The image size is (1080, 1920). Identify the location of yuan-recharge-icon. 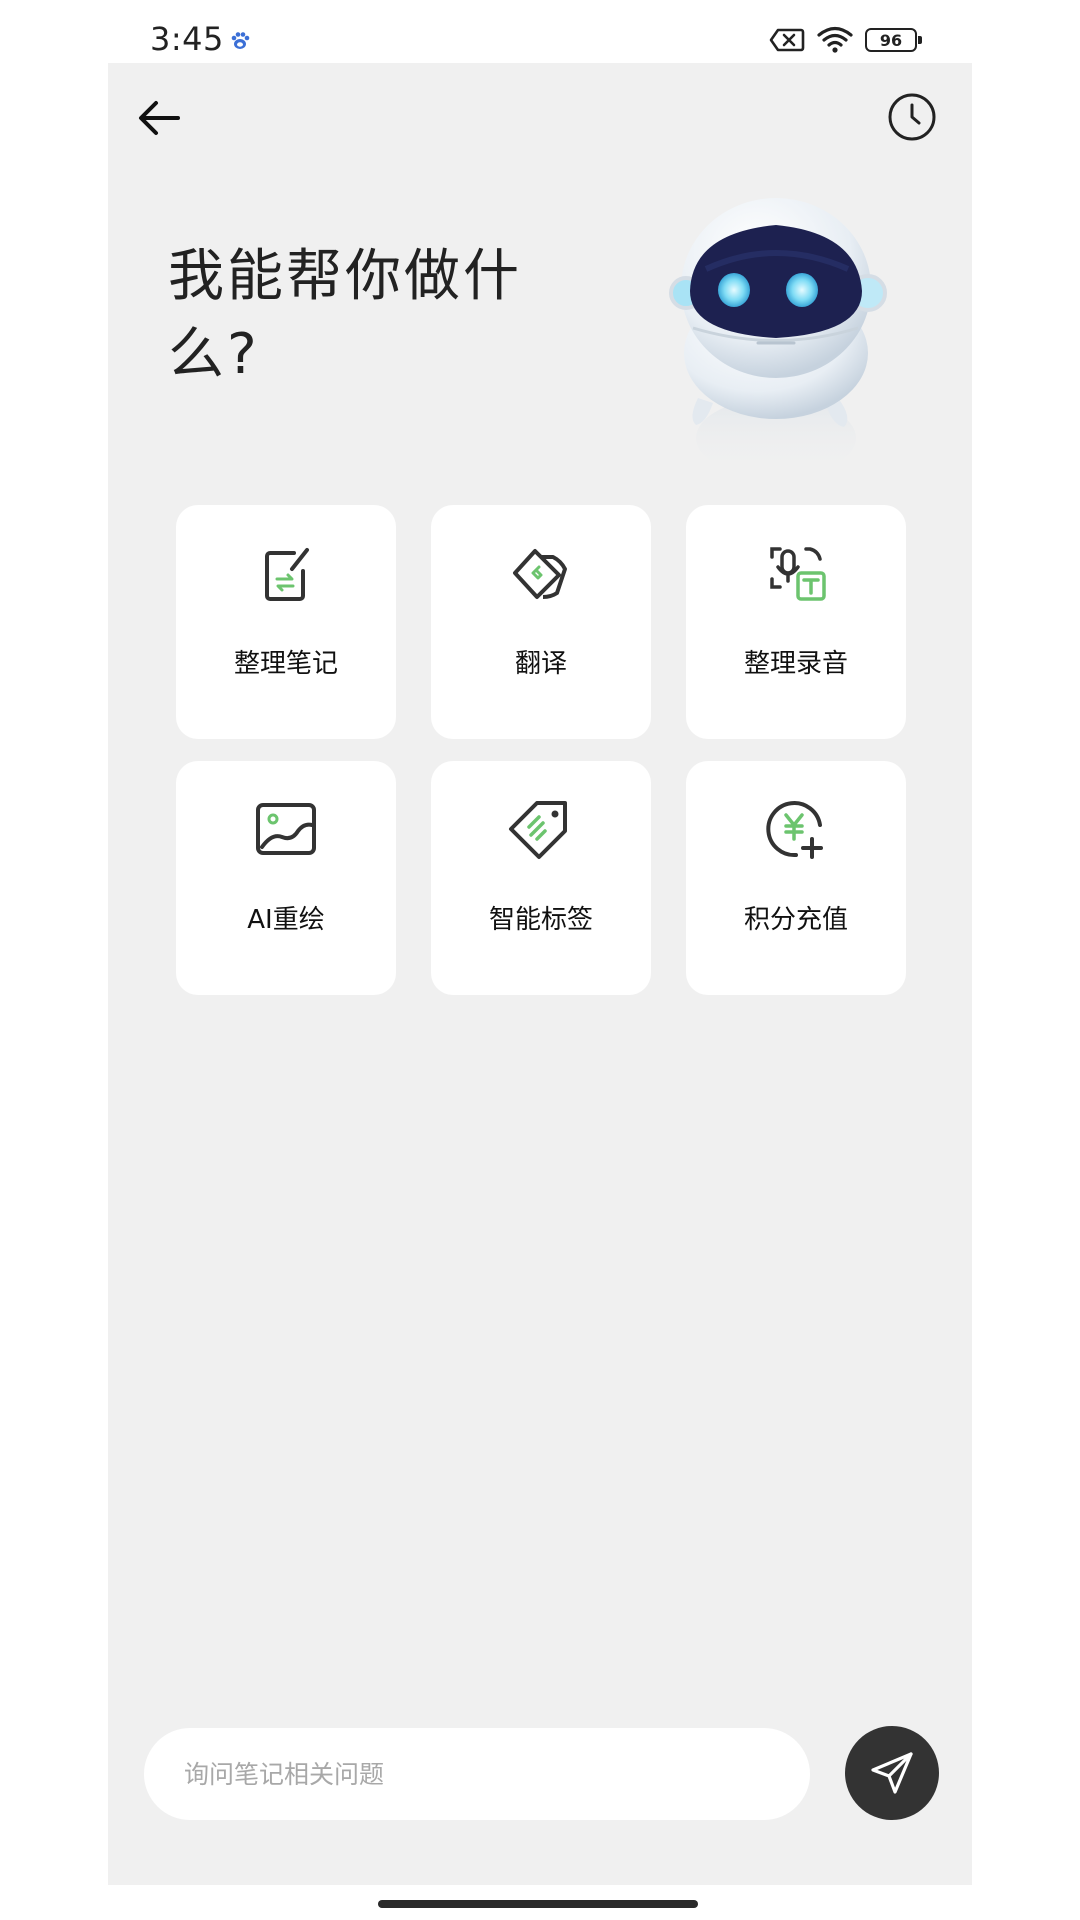
(794, 830).